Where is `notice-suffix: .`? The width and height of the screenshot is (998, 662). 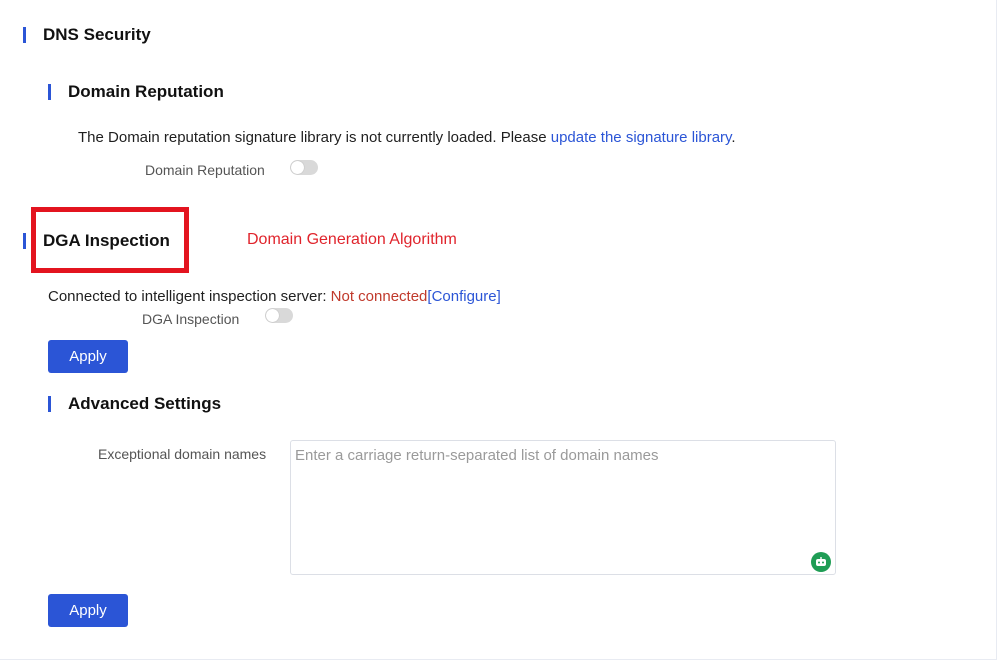 notice-suffix: . is located at coordinates (733, 137).